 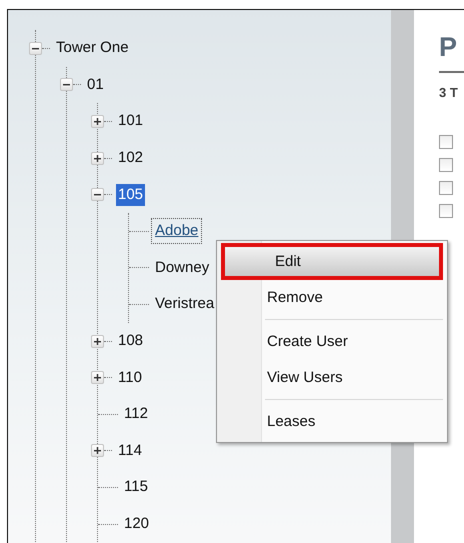 What do you see at coordinates (176, 231) in the screenshot?
I see `tree-link: Adobe` at bounding box center [176, 231].